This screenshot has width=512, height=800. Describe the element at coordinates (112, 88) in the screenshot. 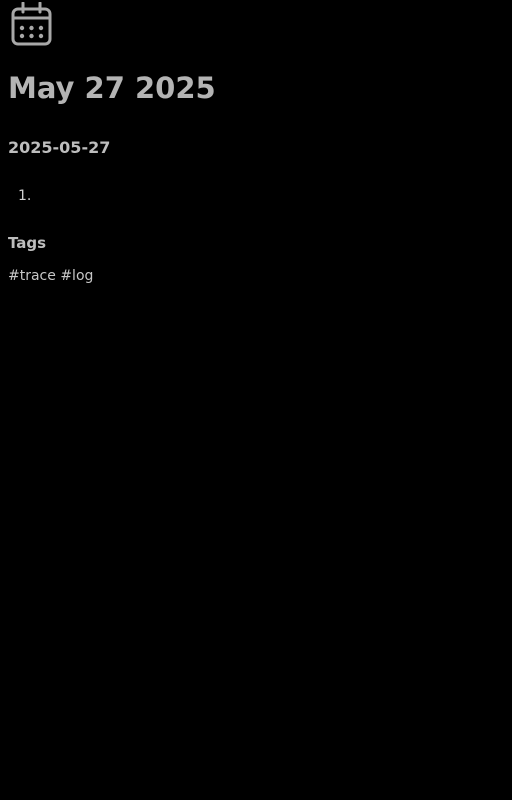

I see `page-title: May 27 2025` at that location.